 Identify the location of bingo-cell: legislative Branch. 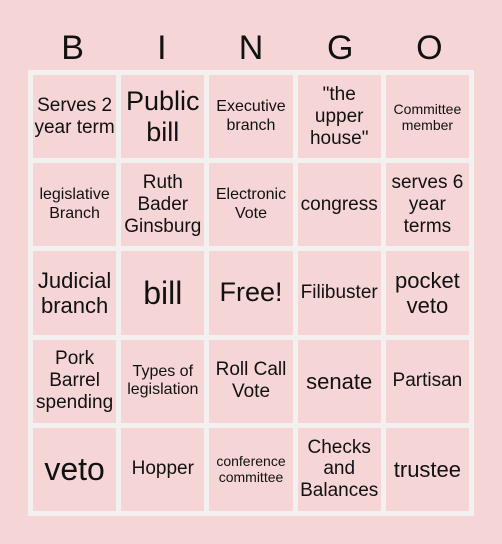
(75, 205).